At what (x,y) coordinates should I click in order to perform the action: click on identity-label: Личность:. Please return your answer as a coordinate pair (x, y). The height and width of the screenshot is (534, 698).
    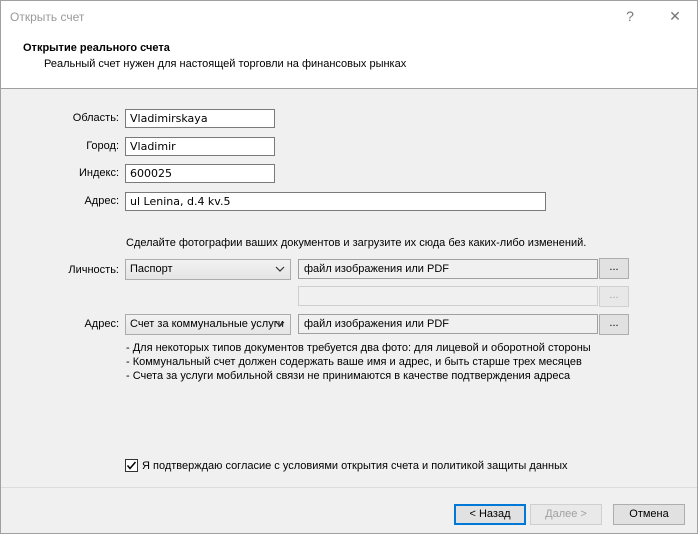
    Looking at the image, I should click on (93, 270).